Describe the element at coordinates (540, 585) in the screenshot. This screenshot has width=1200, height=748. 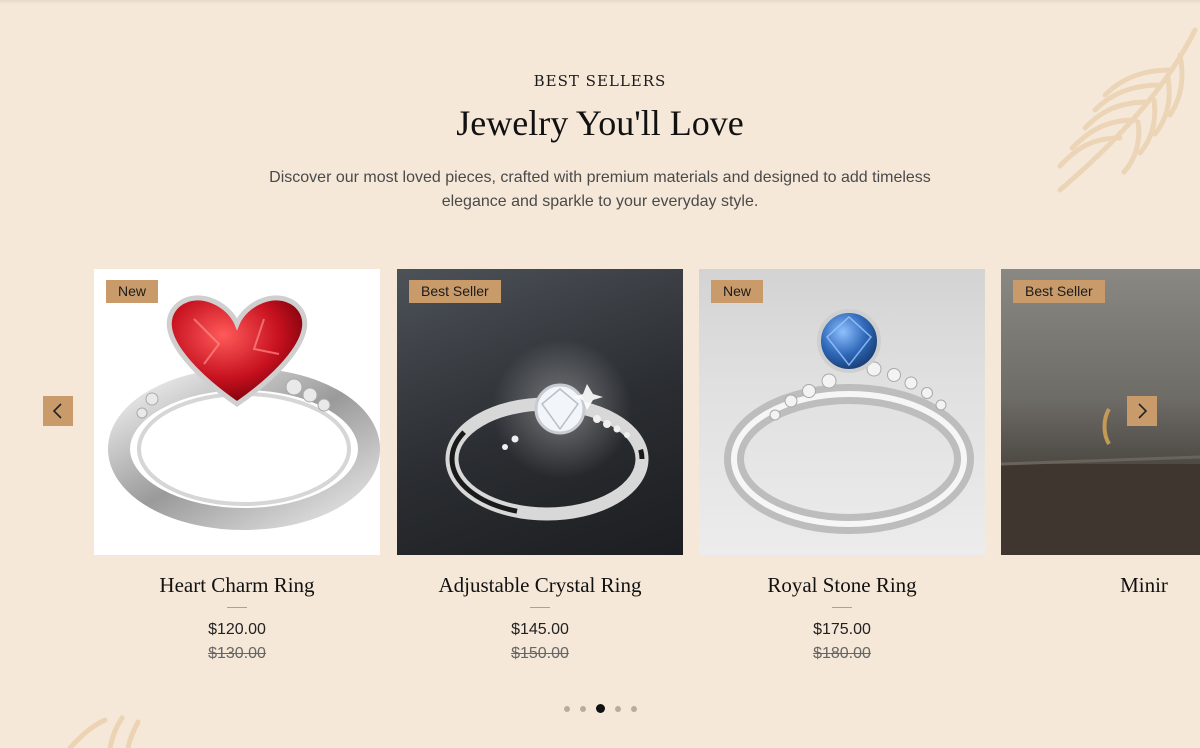
I see `product-name: Adjustable Crystal Ring` at that location.